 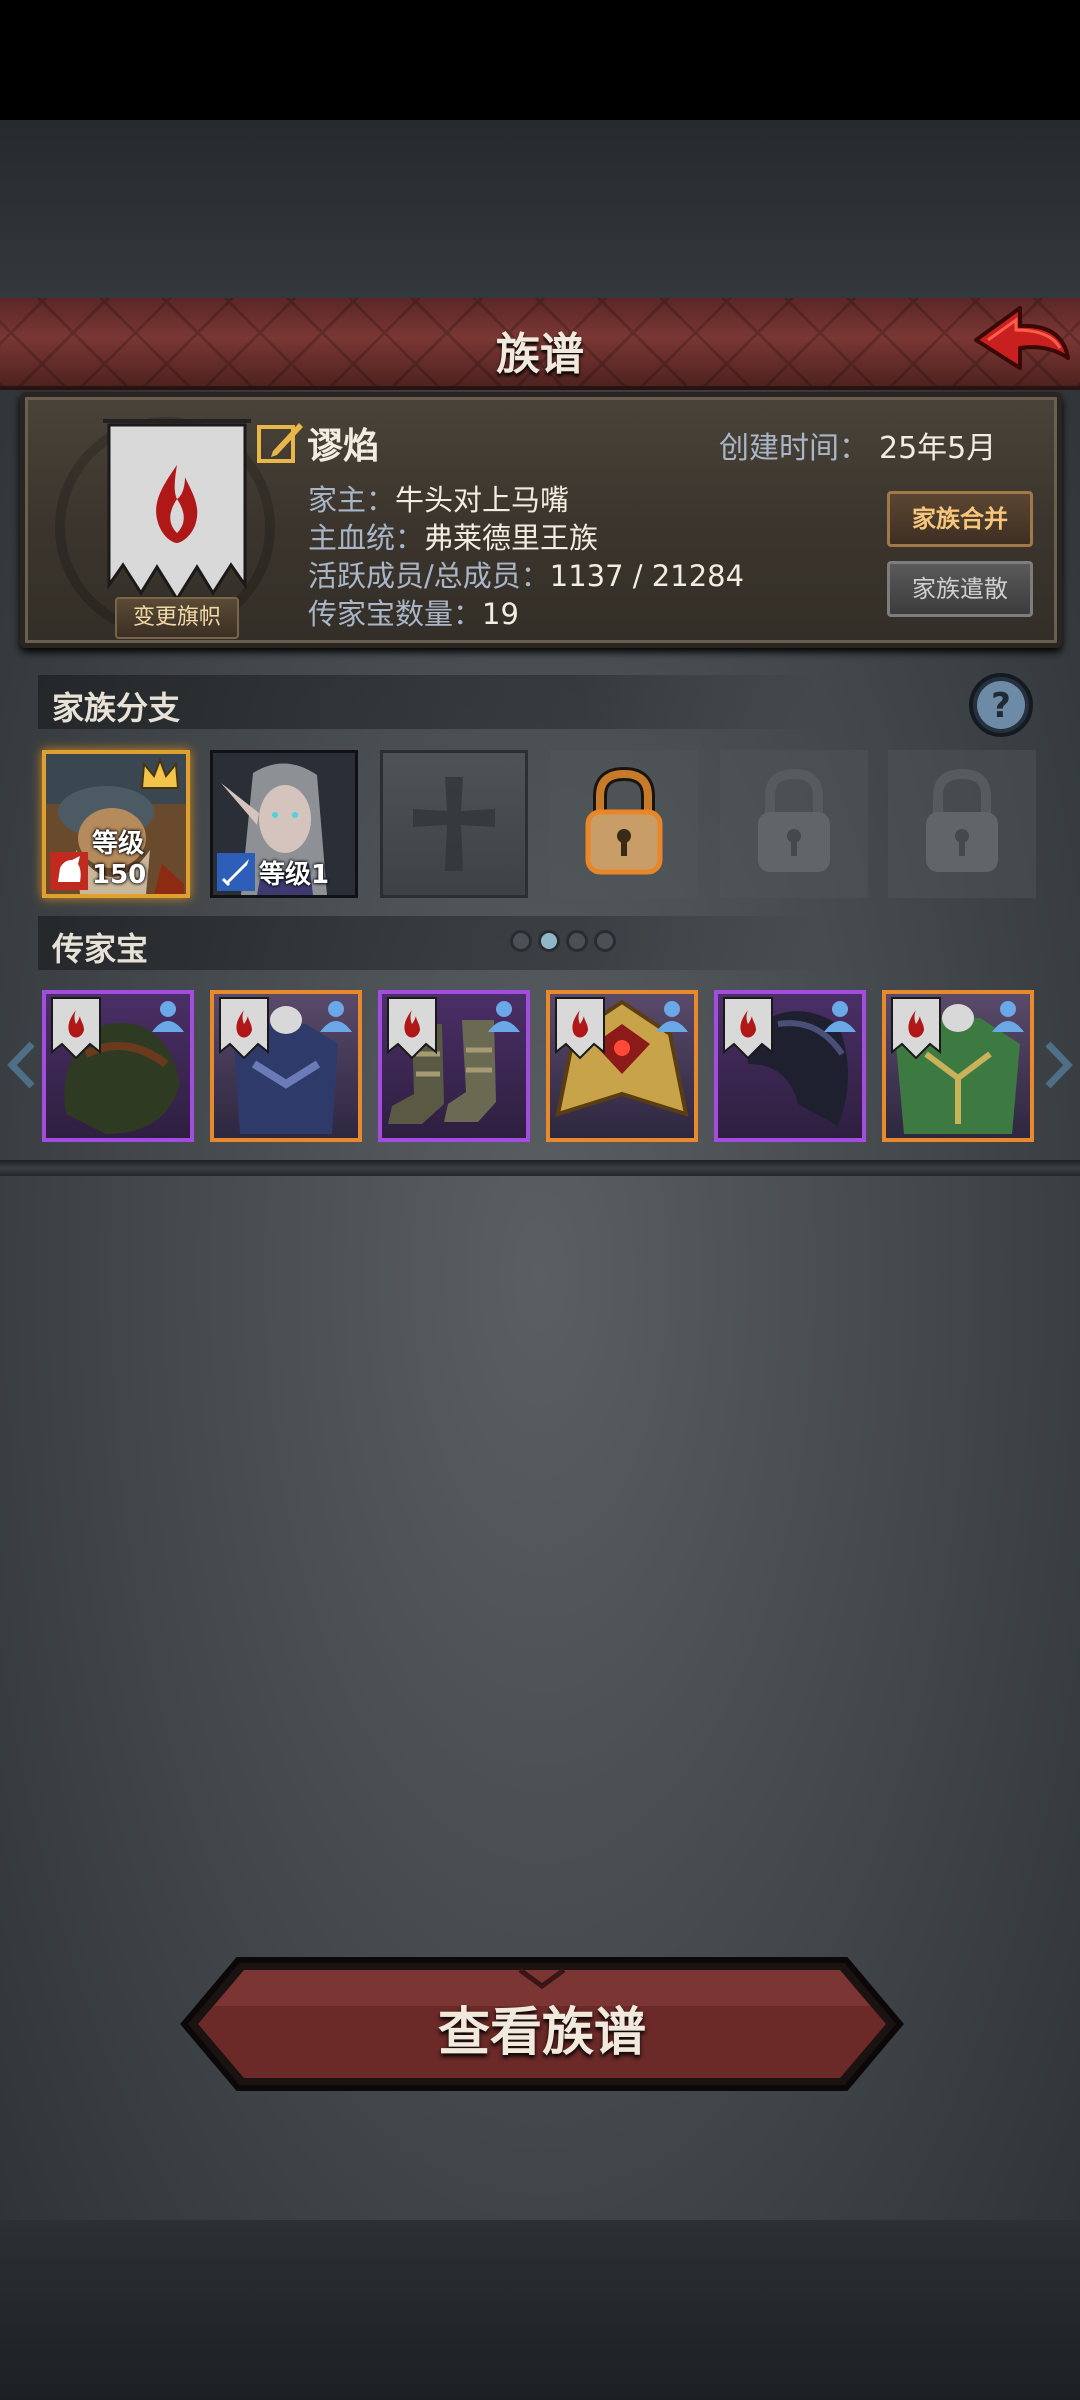 I want to click on unlockable-branch-slot, so click(x=624, y=824).